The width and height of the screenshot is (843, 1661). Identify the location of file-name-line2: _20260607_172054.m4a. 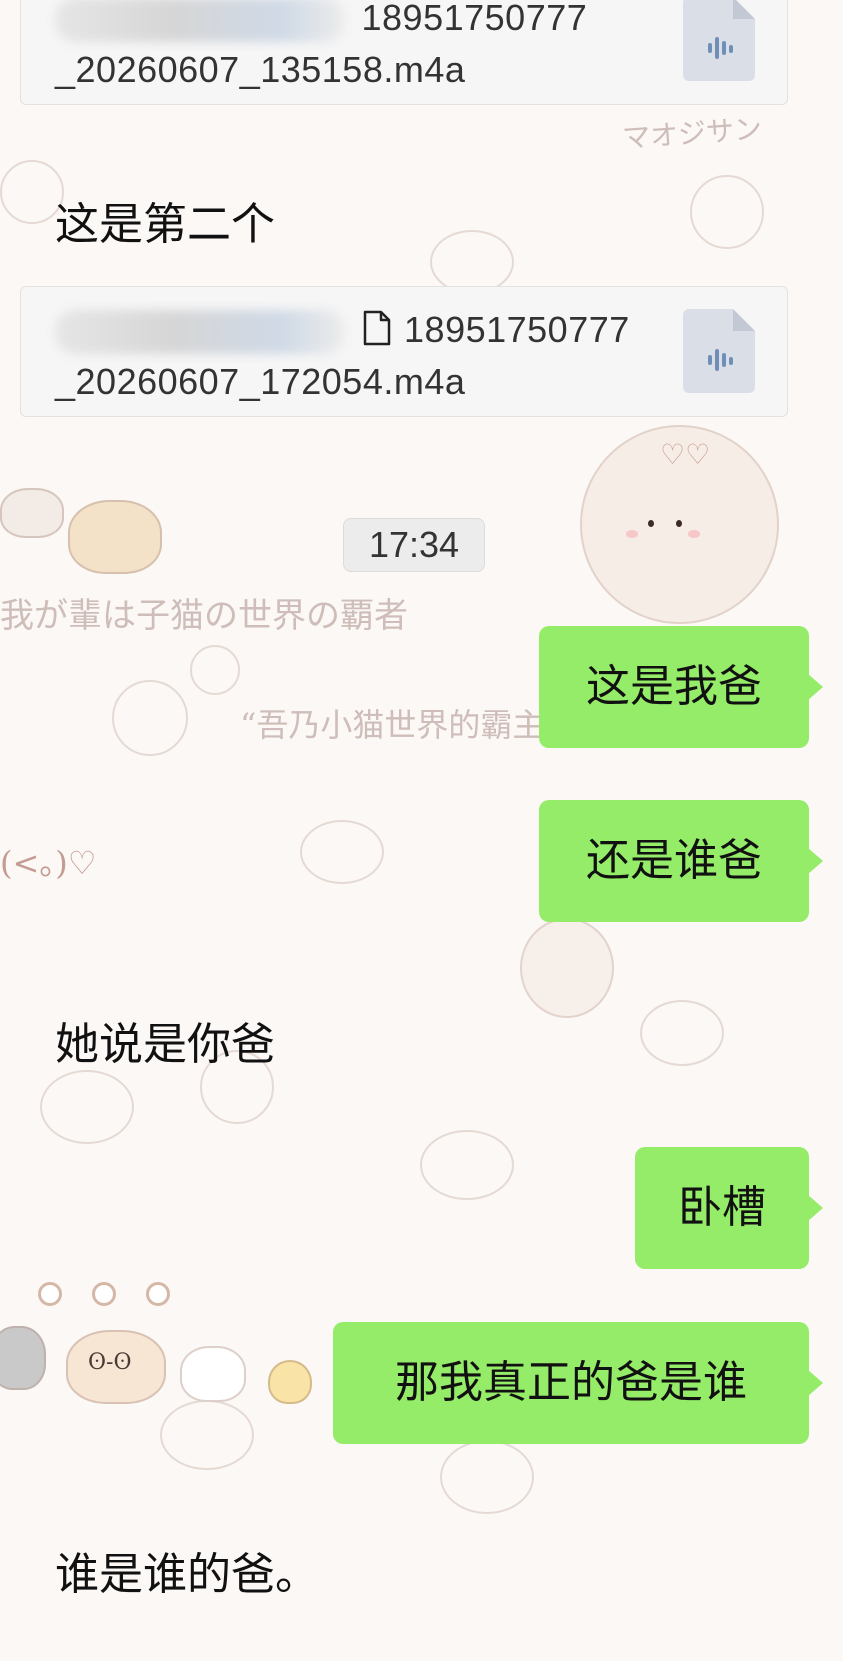
(260, 381).